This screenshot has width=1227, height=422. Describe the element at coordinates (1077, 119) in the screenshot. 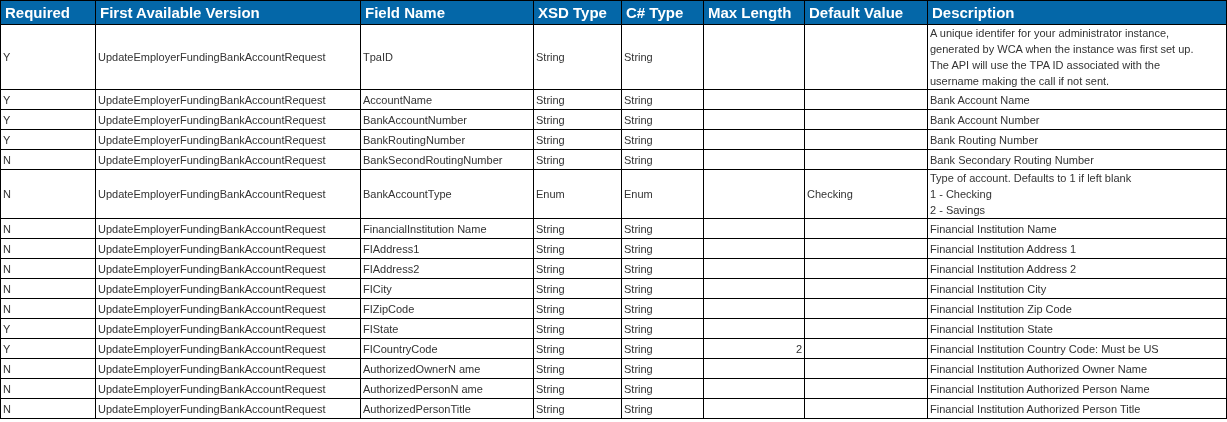

I see `table-cell: Bank Account Number` at that location.